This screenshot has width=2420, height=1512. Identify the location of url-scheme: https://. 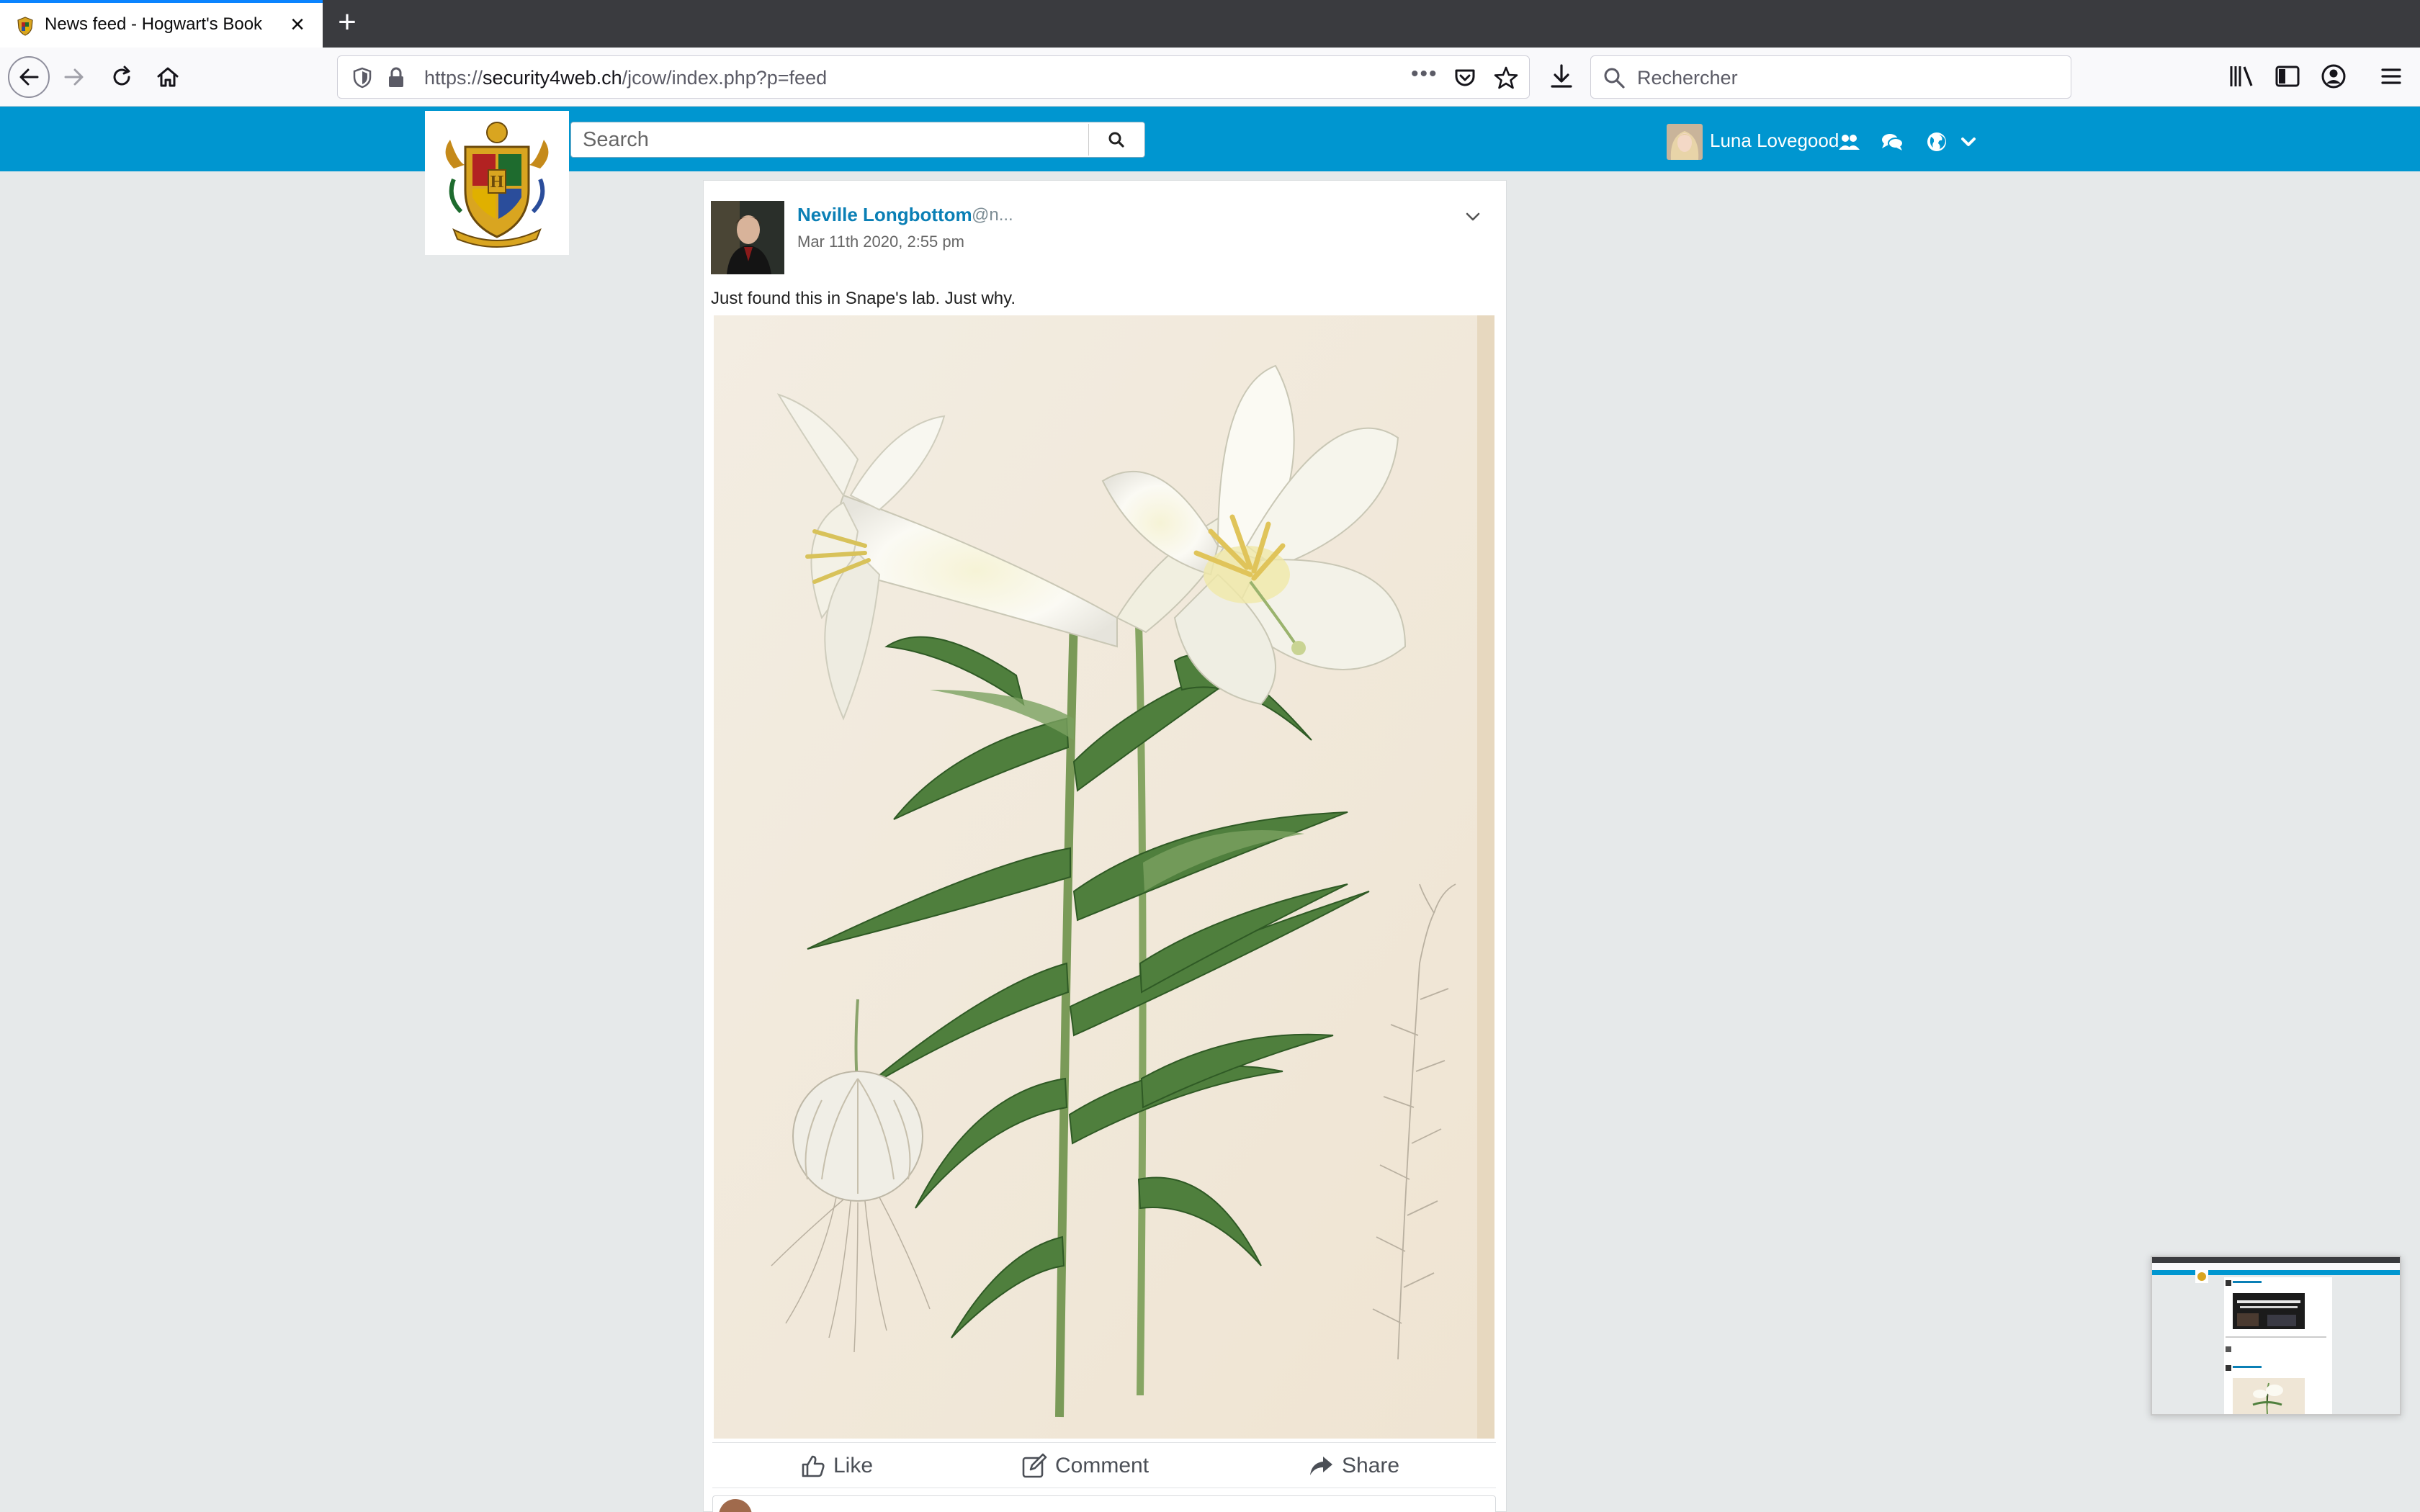
(453, 78).